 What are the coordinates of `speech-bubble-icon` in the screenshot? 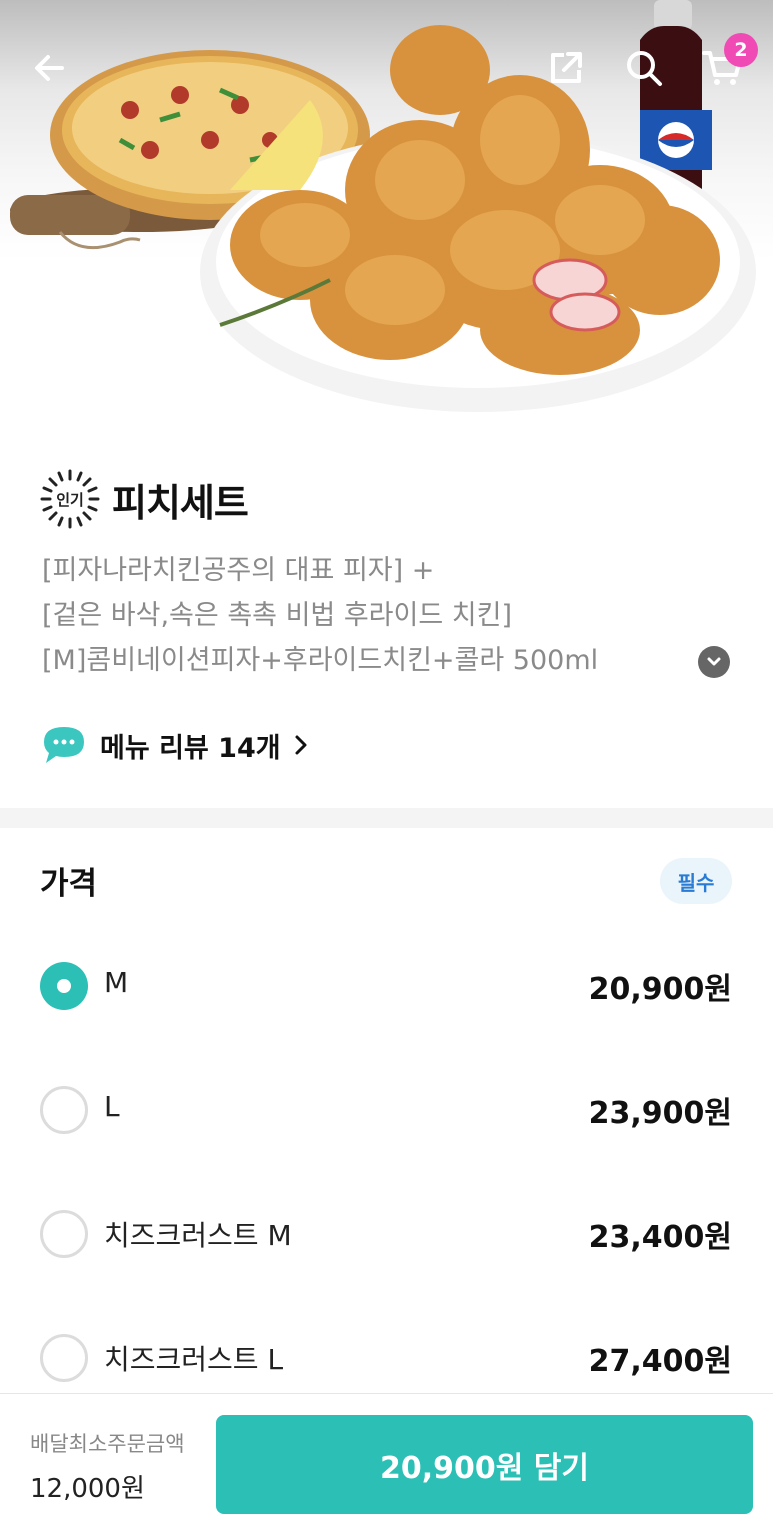 It's located at (64, 745).